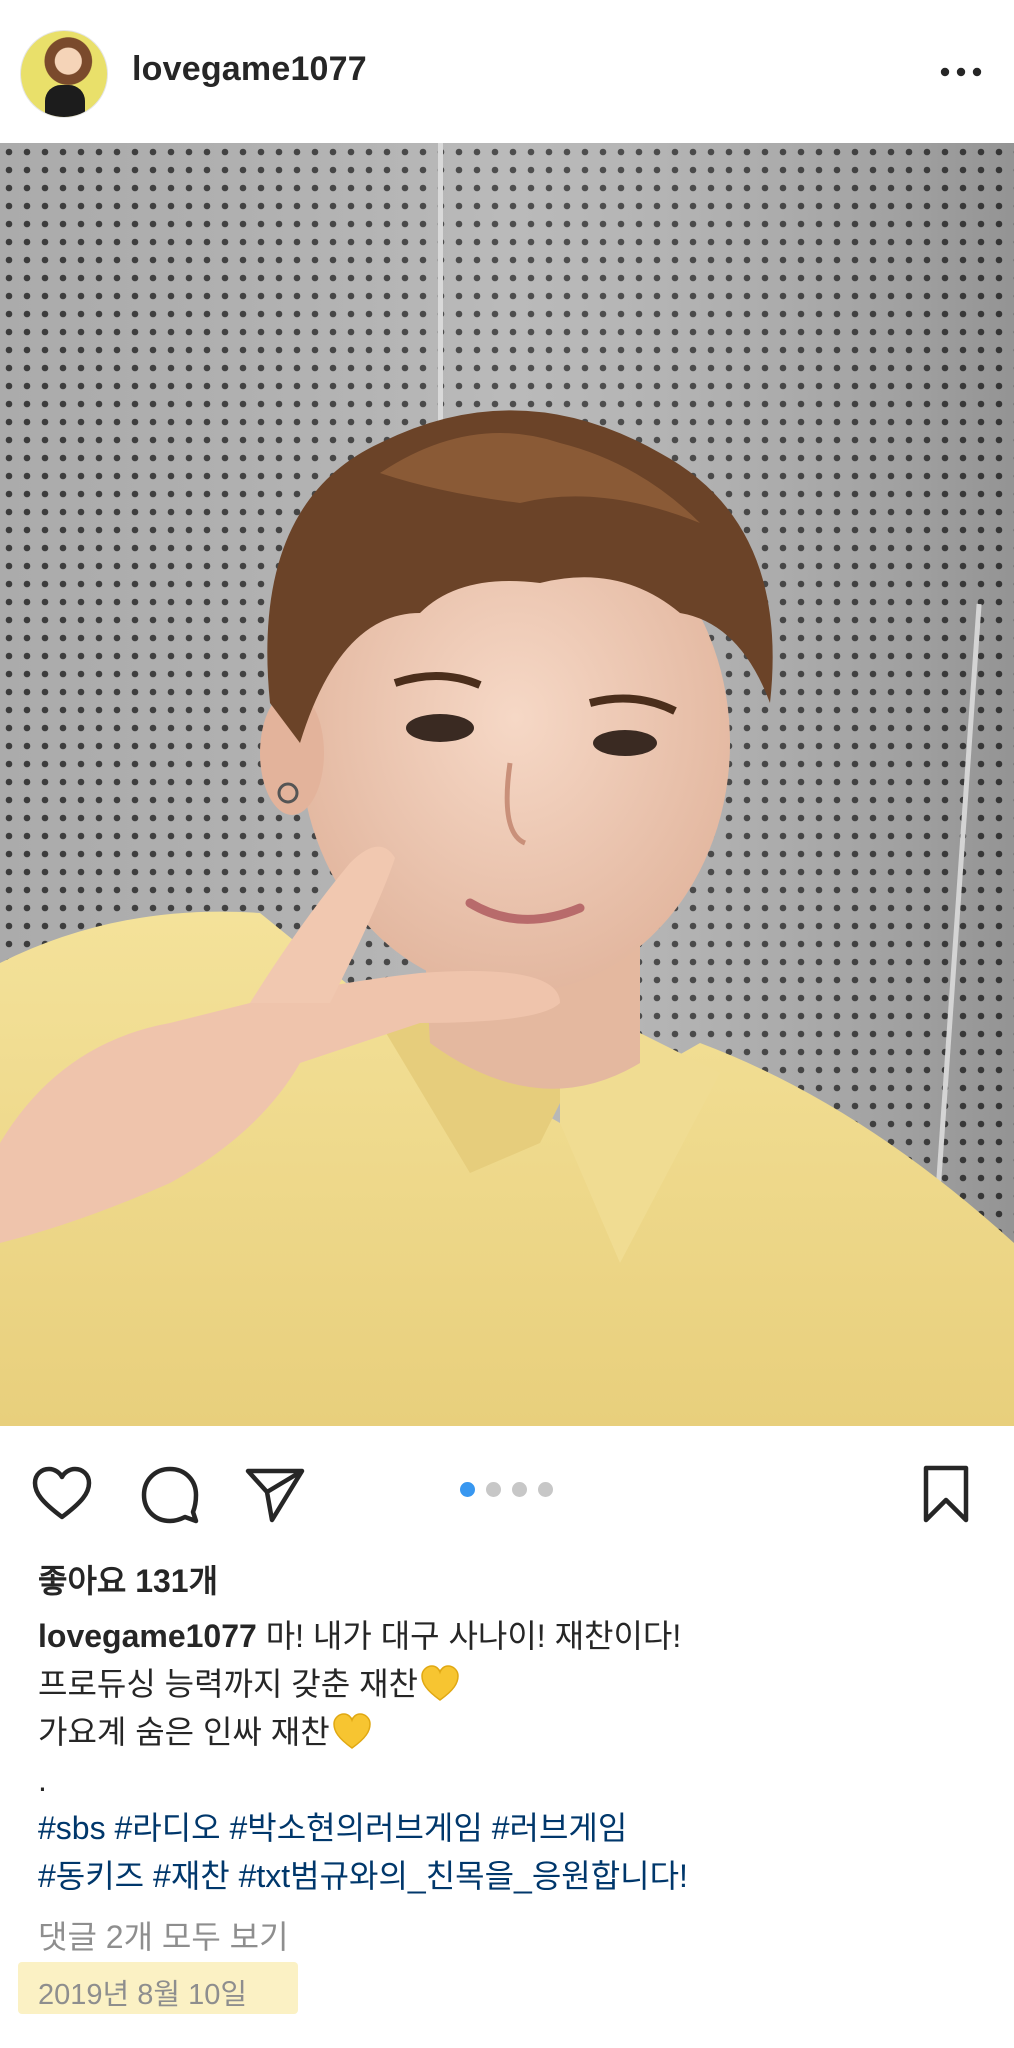  I want to click on heart-icon, so click(62, 1494).